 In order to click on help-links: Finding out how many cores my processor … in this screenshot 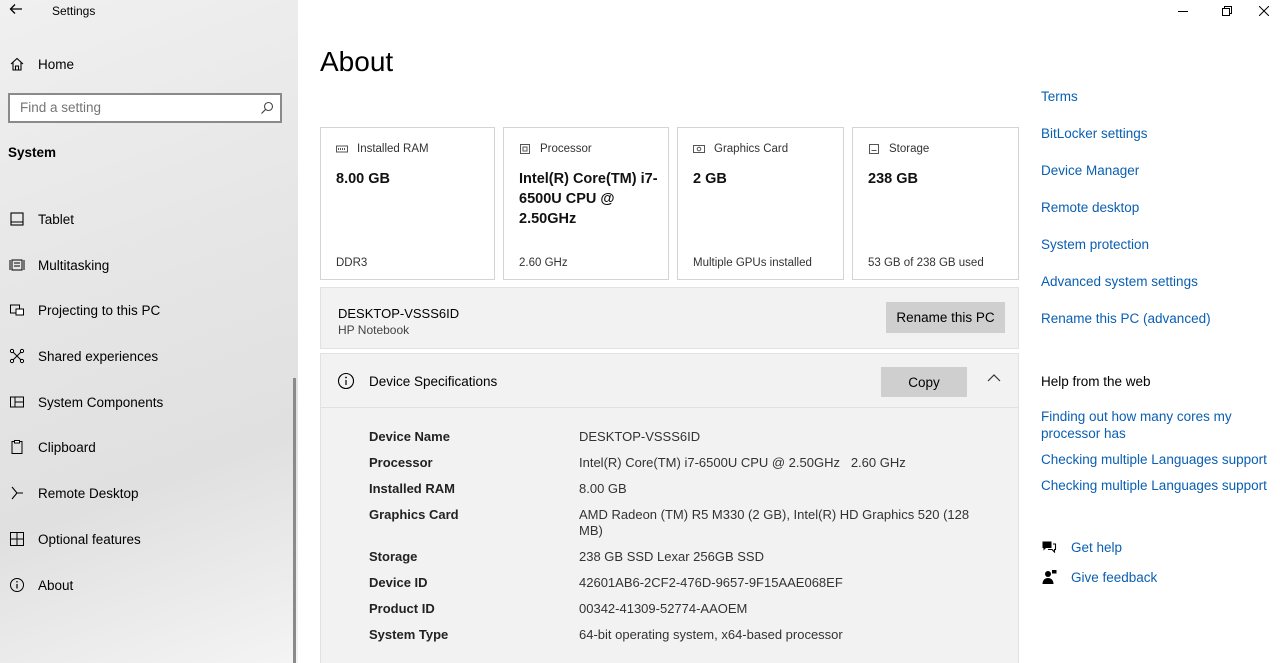, I will do `click(1158, 455)`.